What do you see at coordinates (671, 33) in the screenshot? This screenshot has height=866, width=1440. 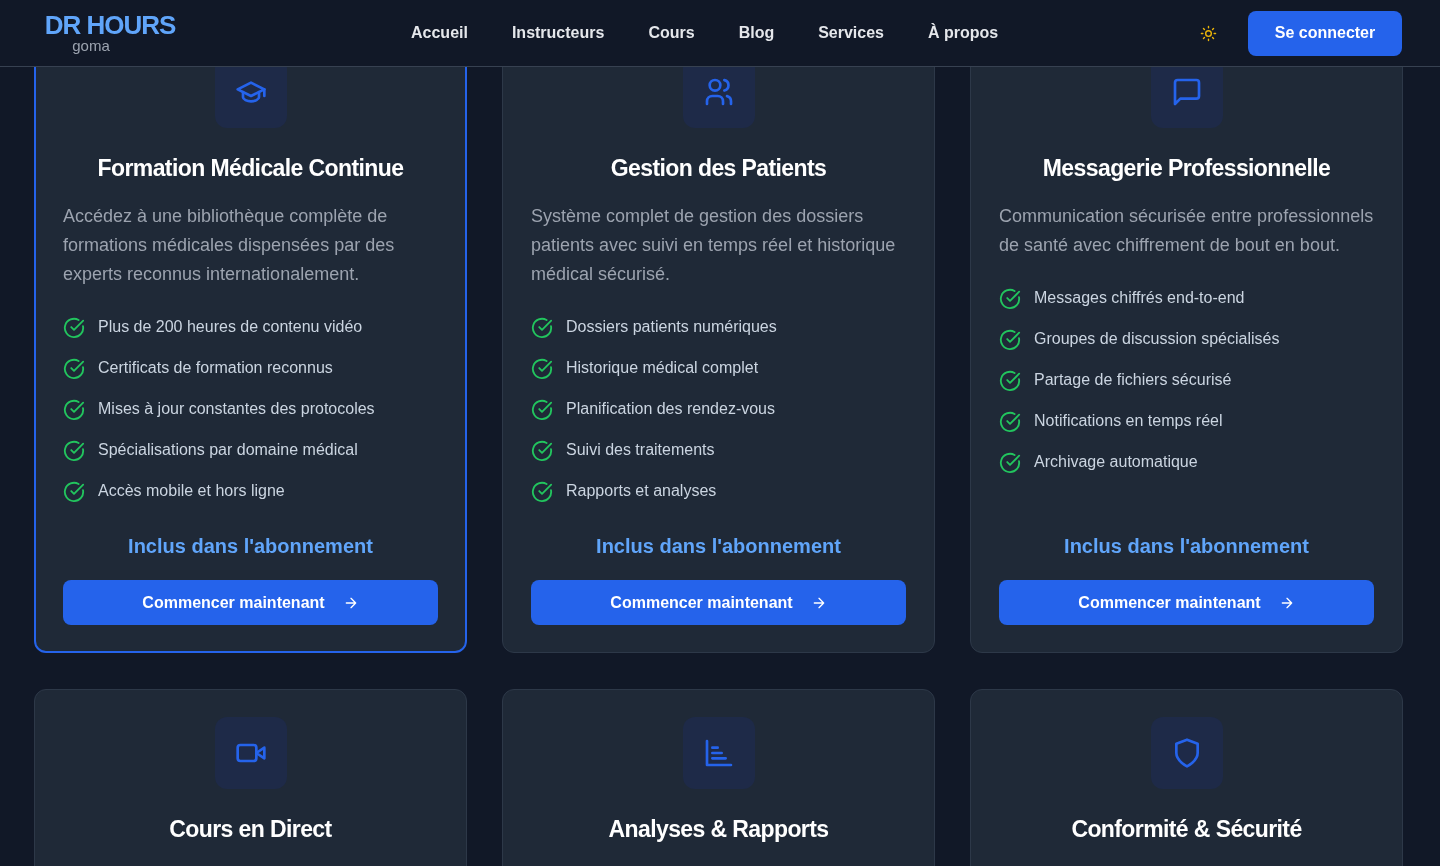 I see `nav-link: Cours` at bounding box center [671, 33].